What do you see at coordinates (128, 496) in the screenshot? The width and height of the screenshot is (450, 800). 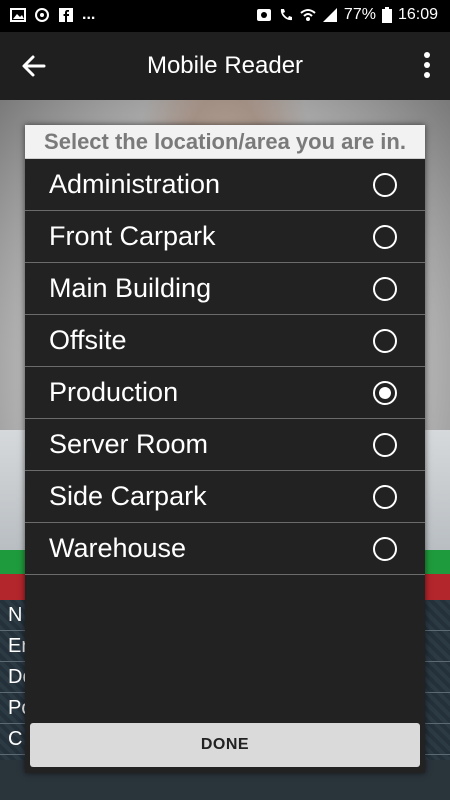 I see `option-label: Side Carpark` at bounding box center [128, 496].